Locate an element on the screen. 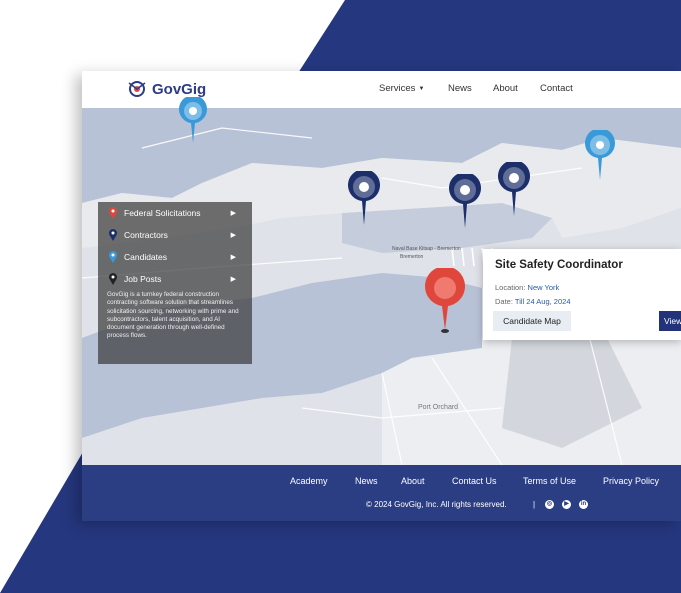 This screenshot has height=593, width=681. nav-about: About is located at coordinates (505, 88).